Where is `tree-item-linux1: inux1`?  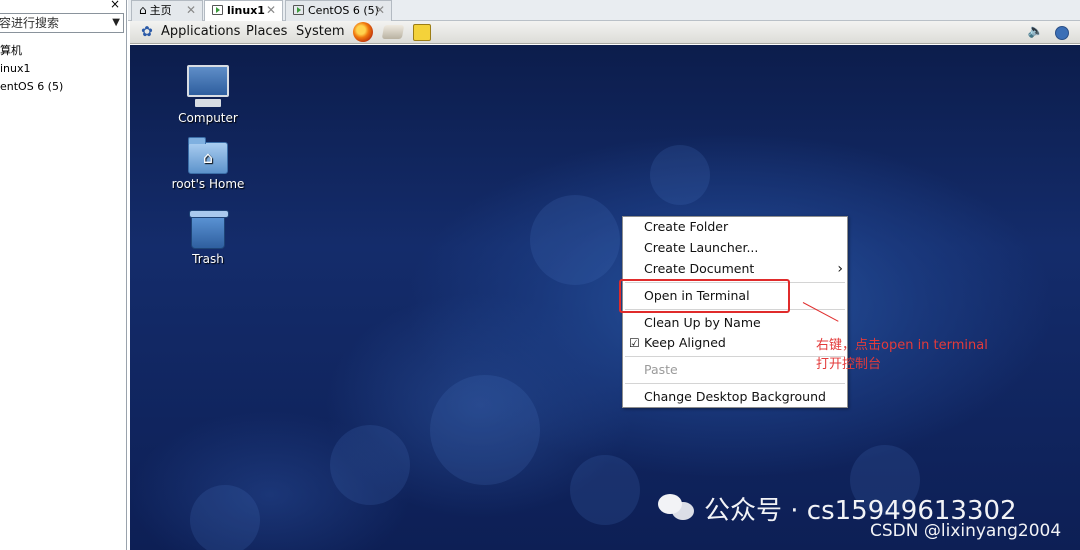
tree-item-linux1: inux1 is located at coordinates (31, 69).